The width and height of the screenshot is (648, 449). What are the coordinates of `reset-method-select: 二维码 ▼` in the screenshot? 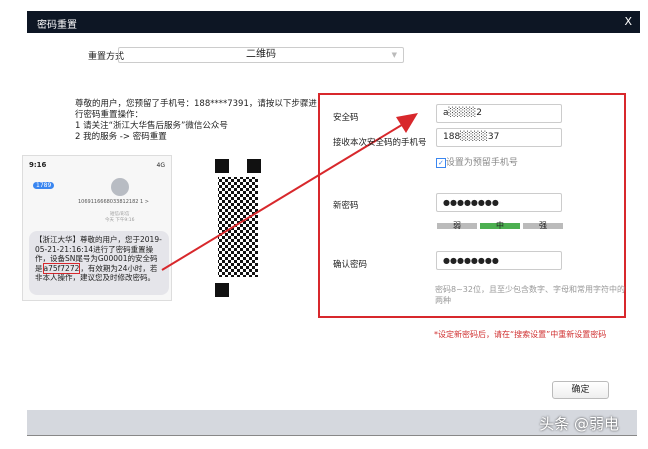 It's located at (261, 55).